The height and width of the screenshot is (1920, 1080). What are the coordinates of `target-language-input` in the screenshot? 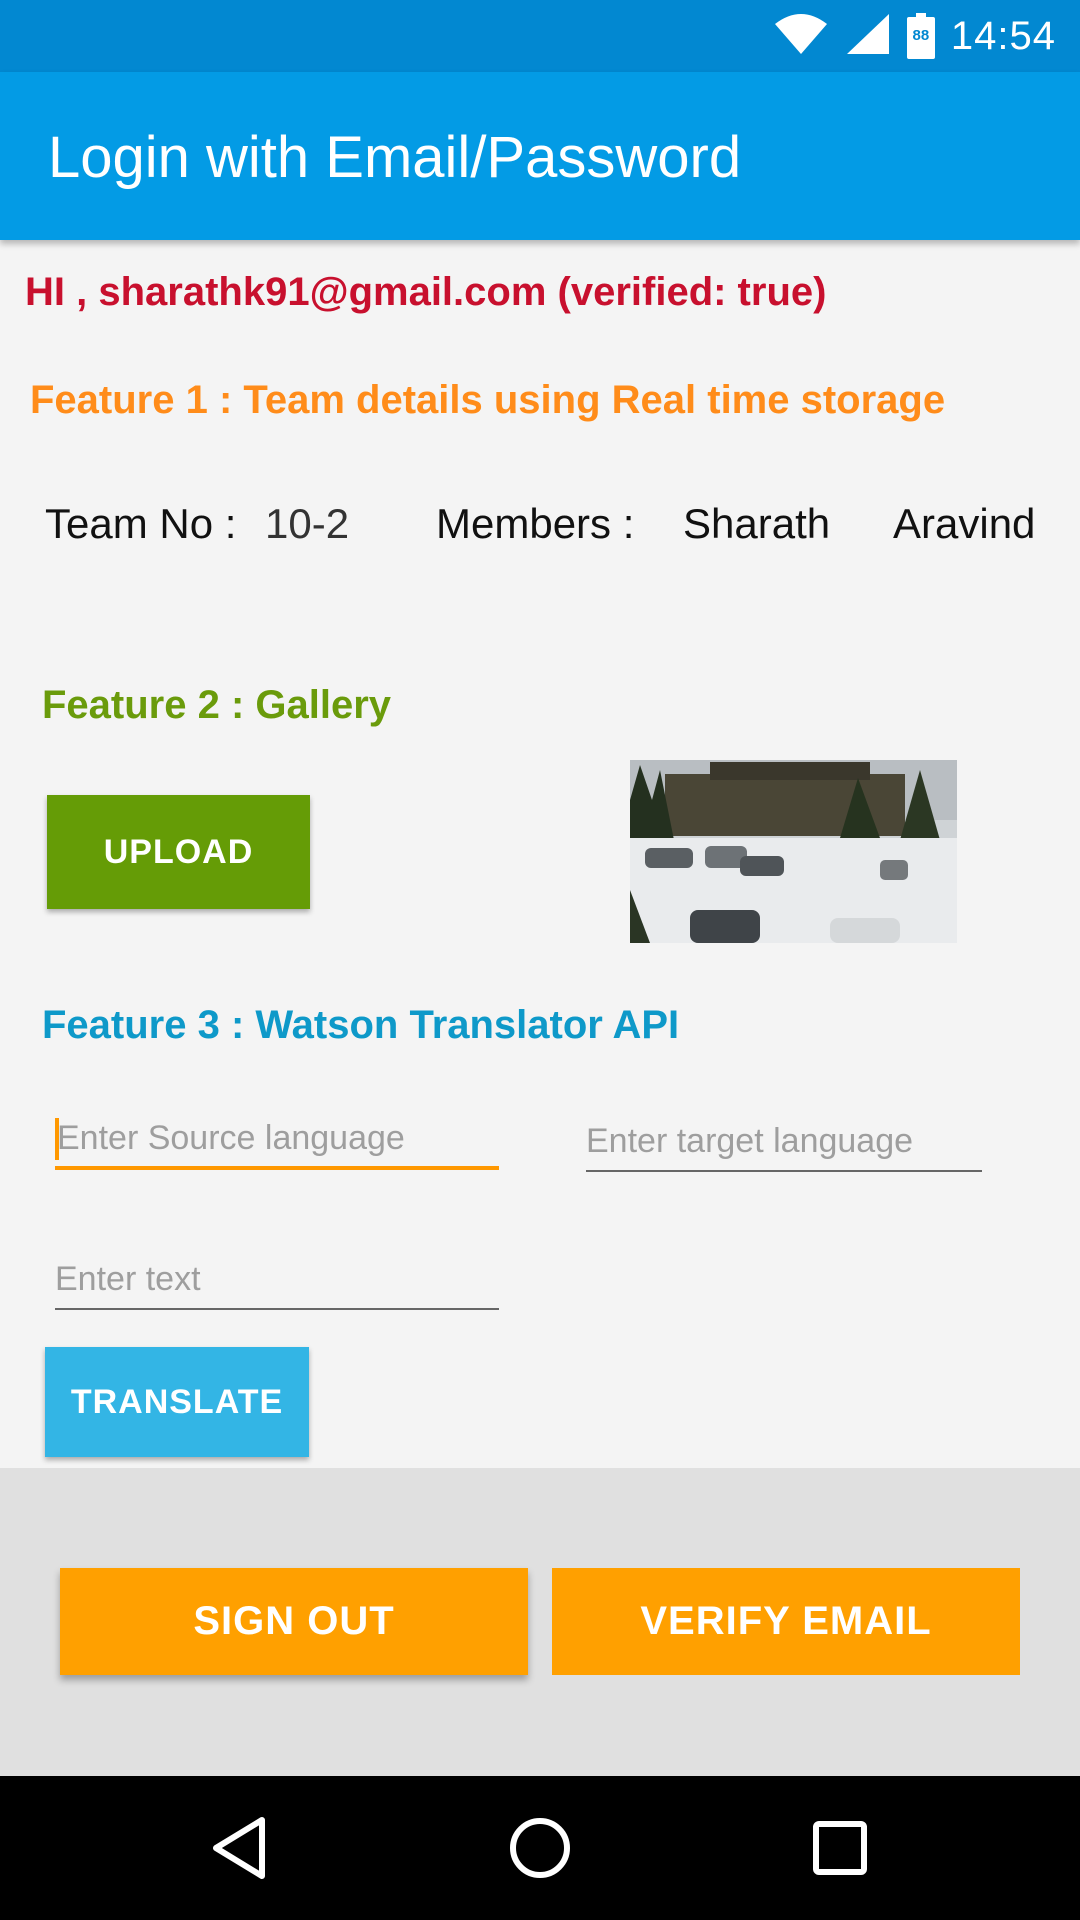 It's located at (784, 1142).